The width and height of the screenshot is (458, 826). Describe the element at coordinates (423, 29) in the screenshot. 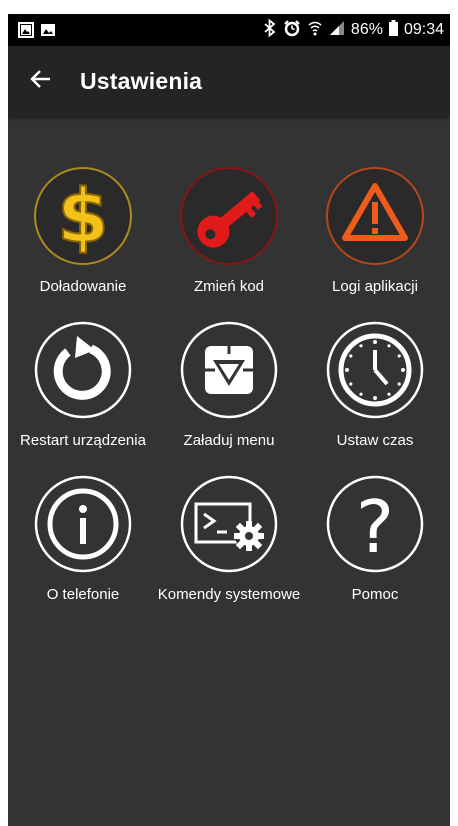

I see `clock-time: 09:34` at that location.